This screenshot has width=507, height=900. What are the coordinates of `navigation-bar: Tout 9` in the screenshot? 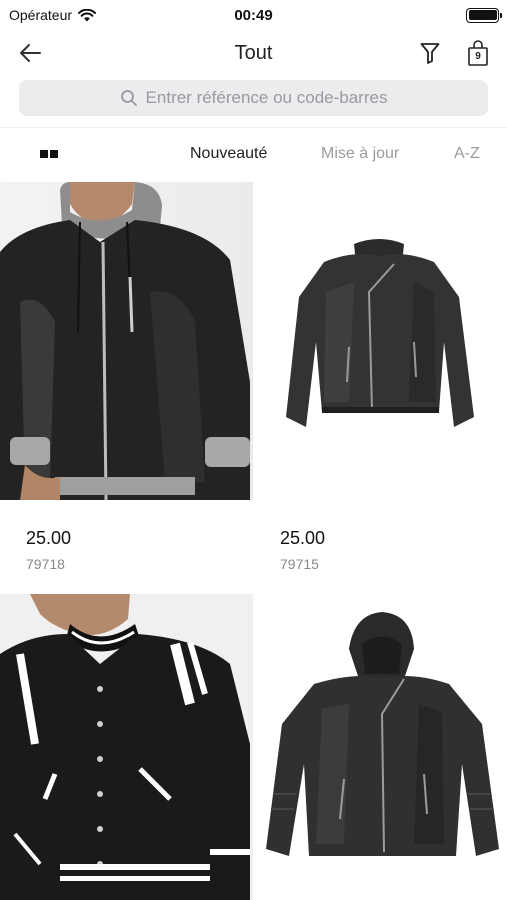 It's located at (253, 53).